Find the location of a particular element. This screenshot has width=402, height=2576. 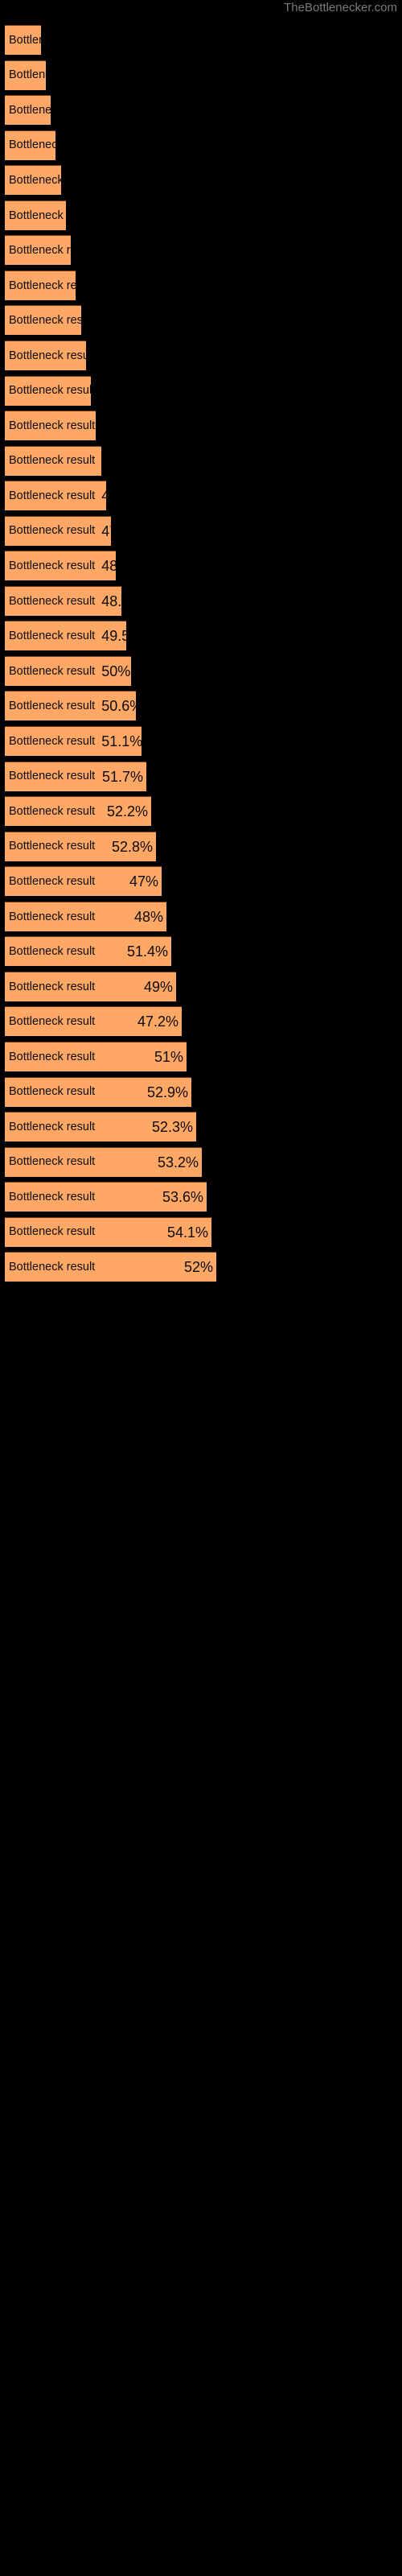

bar-content: Bottleneck result 51.1% is located at coordinates (73, 741).